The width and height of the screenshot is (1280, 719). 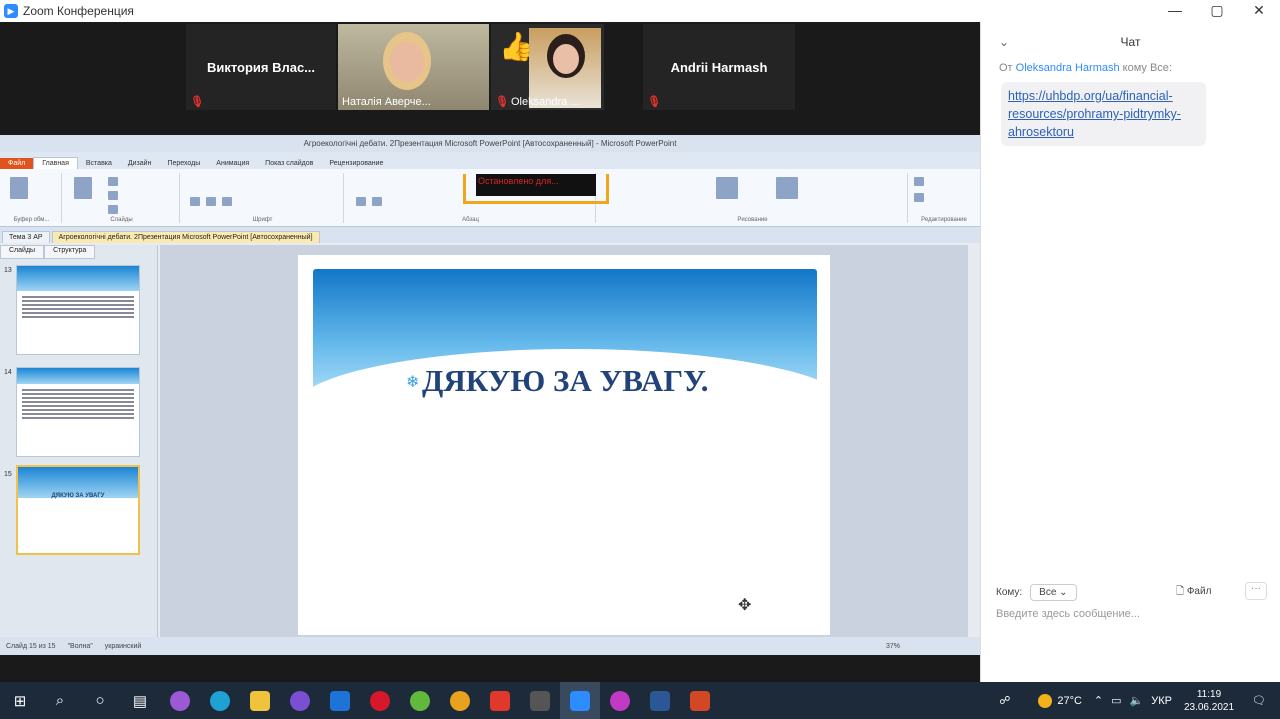 What do you see at coordinates (1069, 701) in the screenshot?
I see `temperature: 27°C` at bounding box center [1069, 701].